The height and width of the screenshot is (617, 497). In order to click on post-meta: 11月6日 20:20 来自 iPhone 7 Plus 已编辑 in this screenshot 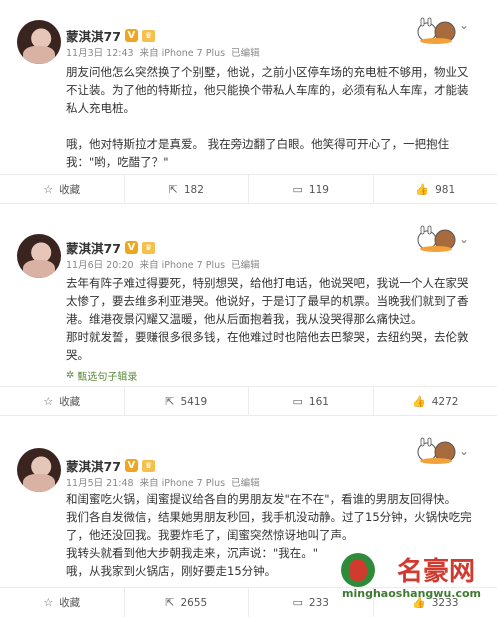, I will do `click(164, 264)`.